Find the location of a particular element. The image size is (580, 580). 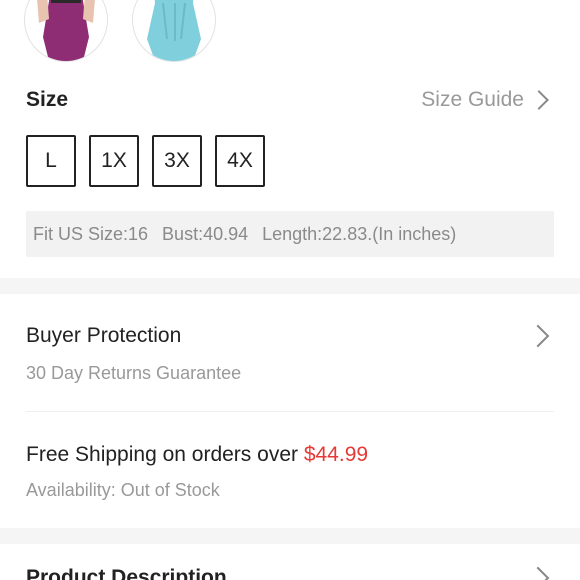

size-option-3x: 3X is located at coordinates (177, 161).